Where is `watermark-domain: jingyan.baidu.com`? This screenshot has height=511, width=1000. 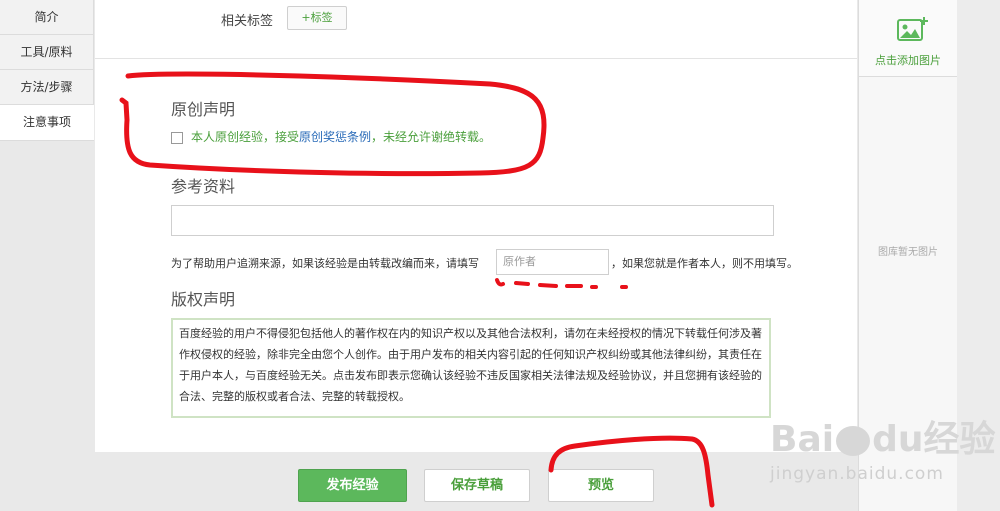
watermark-domain: jingyan.baidu.com is located at coordinates (857, 474).